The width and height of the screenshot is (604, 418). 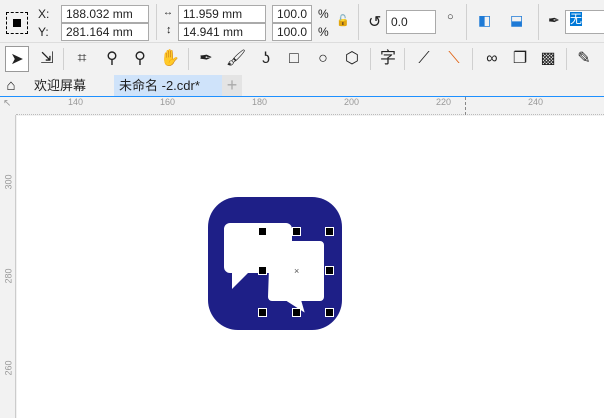 I want to click on freehand-tool: ʖ, so click(x=266, y=59).